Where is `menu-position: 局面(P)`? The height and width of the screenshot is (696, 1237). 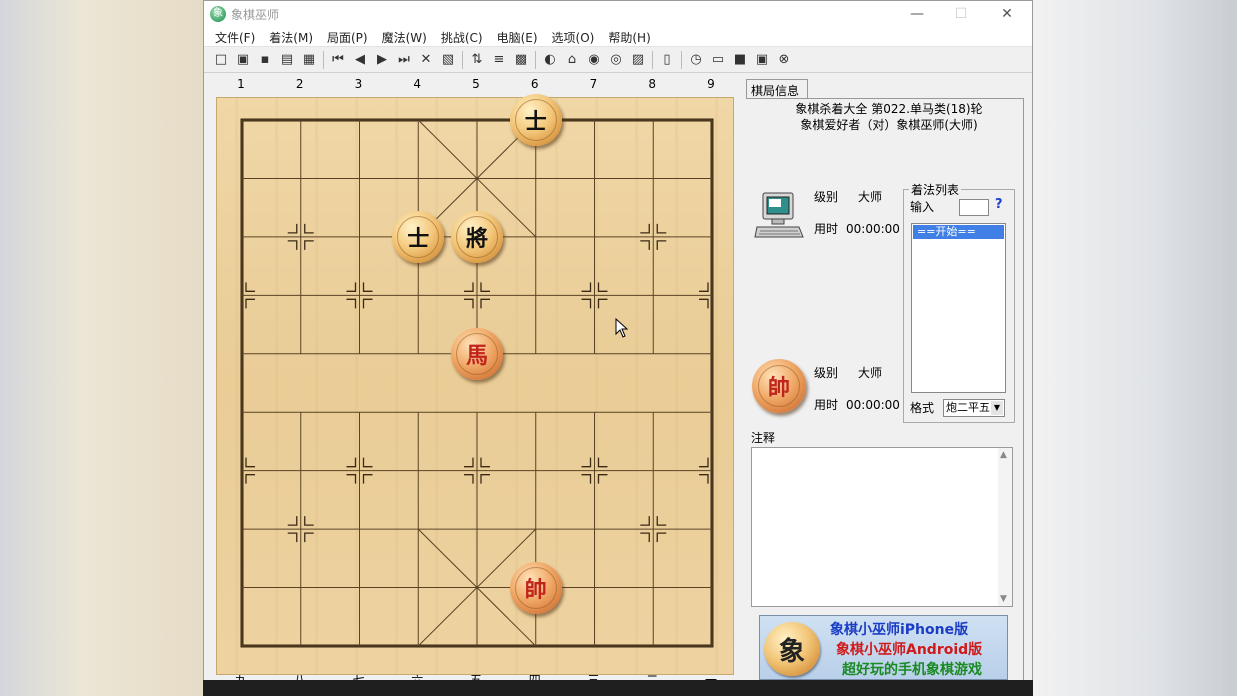 menu-position: 局面(P) is located at coordinates (347, 36).